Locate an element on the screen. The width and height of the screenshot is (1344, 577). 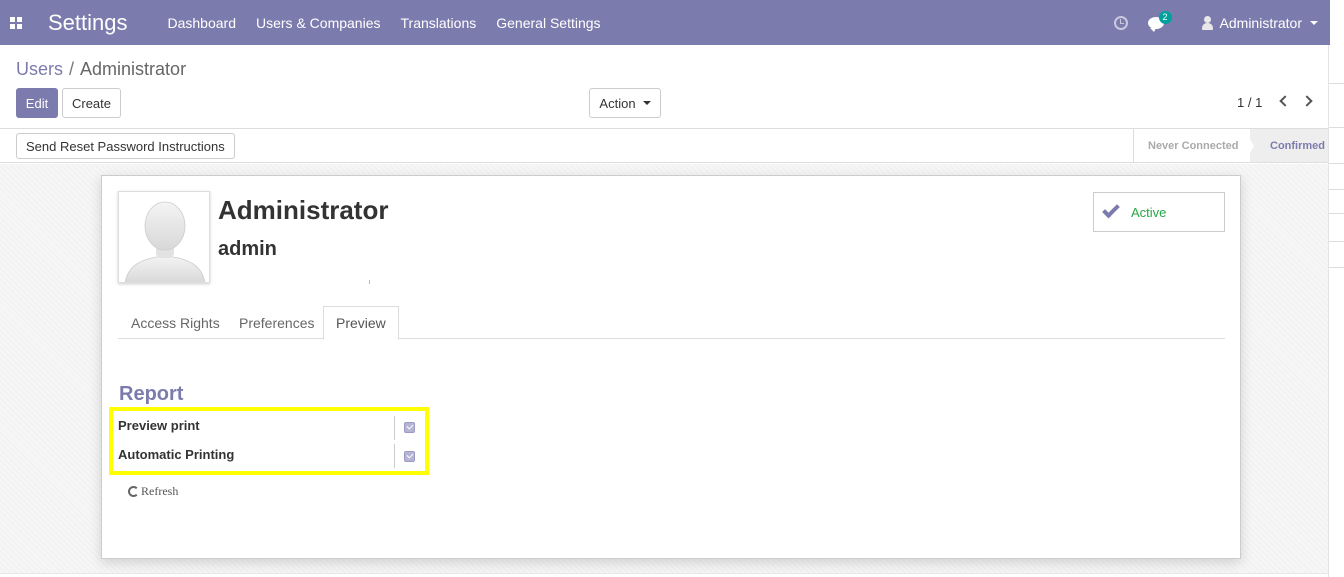
chevron-right-icon is located at coordinates (1307, 101).